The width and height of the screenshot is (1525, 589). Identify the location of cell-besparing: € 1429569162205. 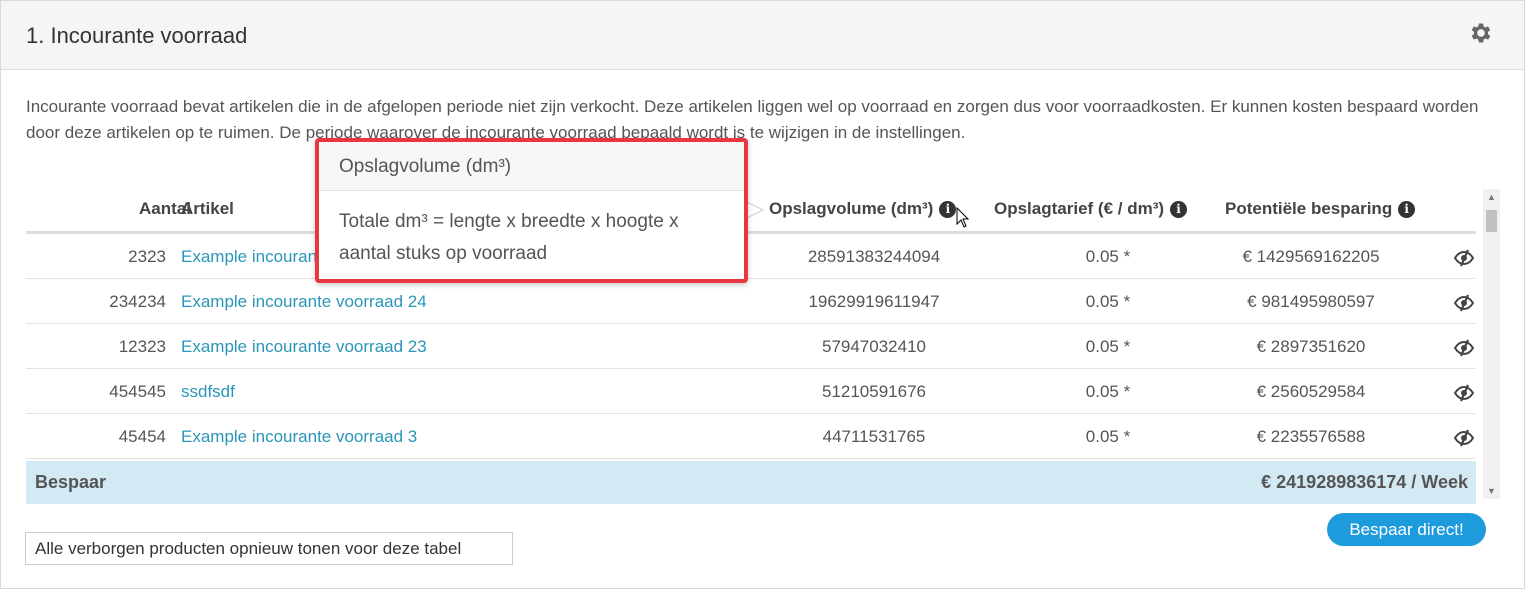
(1311, 256).